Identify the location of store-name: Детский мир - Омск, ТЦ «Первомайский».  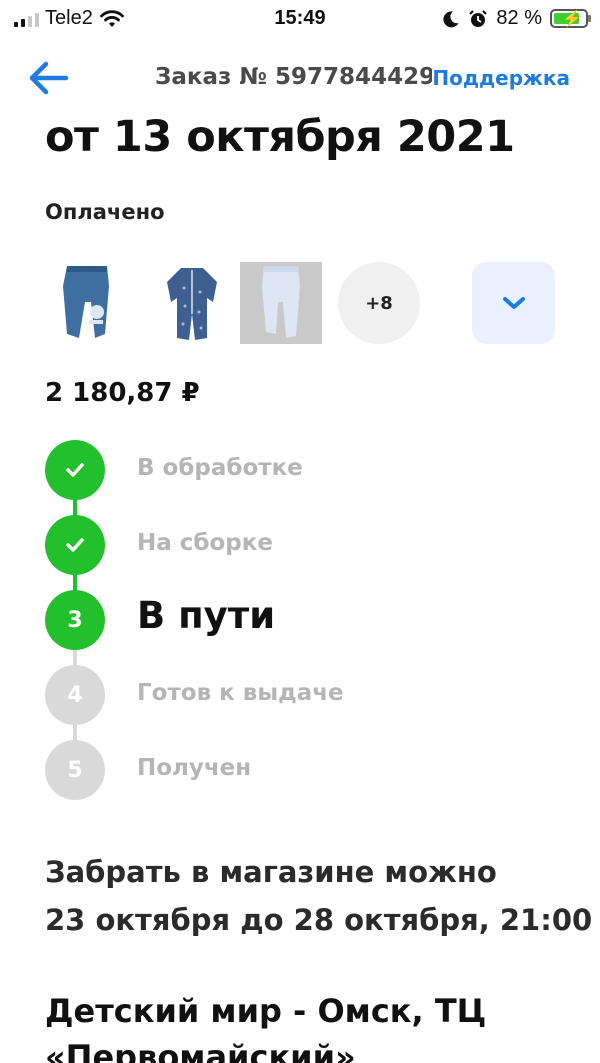
(266, 1027).